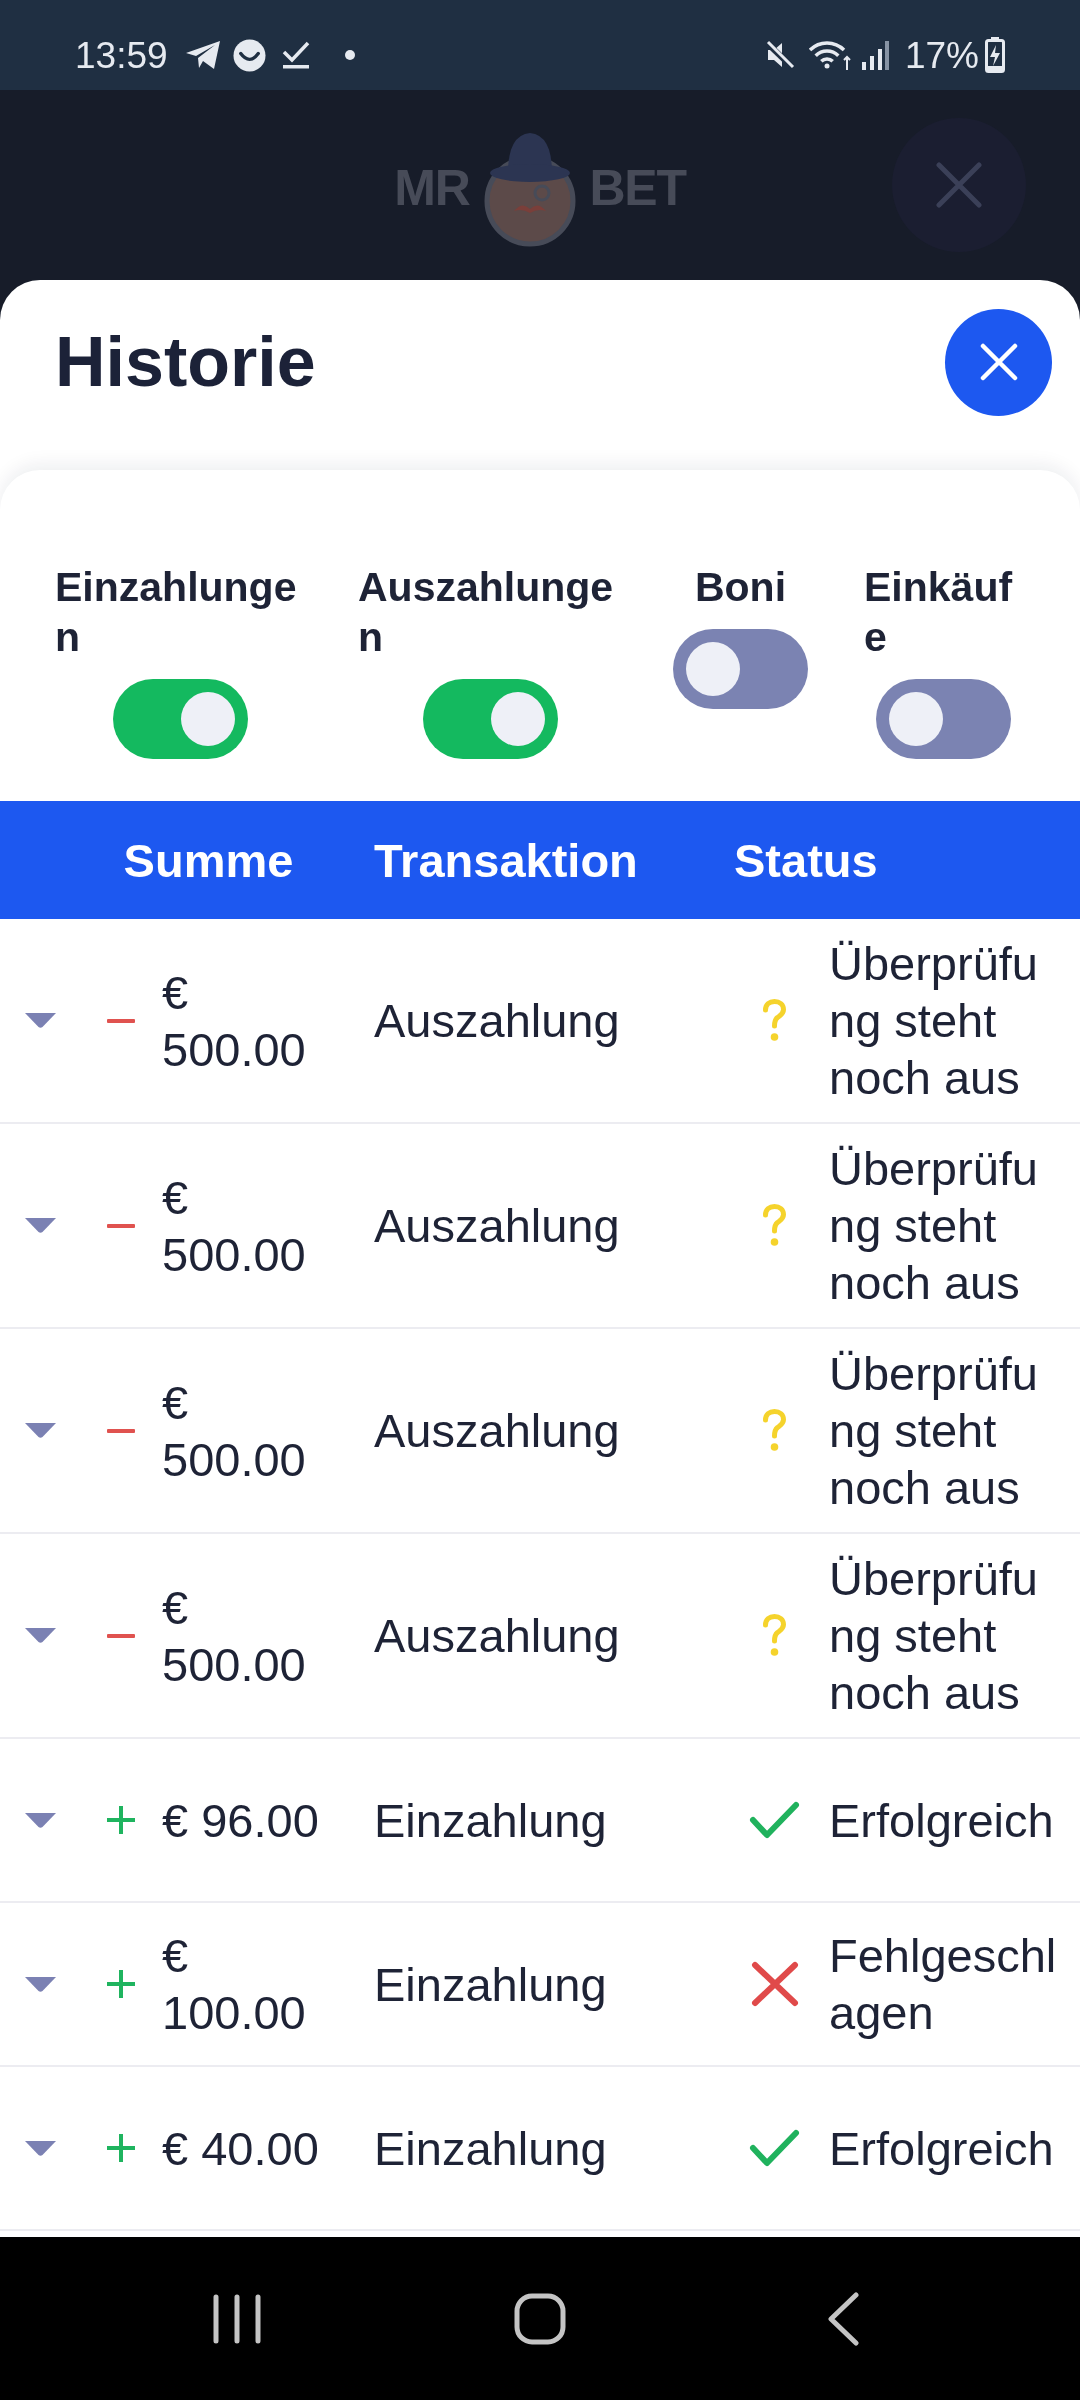 This screenshot has height=2400, width=1080. What do you see at coordinates (843, 2318) in the screenshot?
I see `back-icon` at bounding box center [843, 2318].